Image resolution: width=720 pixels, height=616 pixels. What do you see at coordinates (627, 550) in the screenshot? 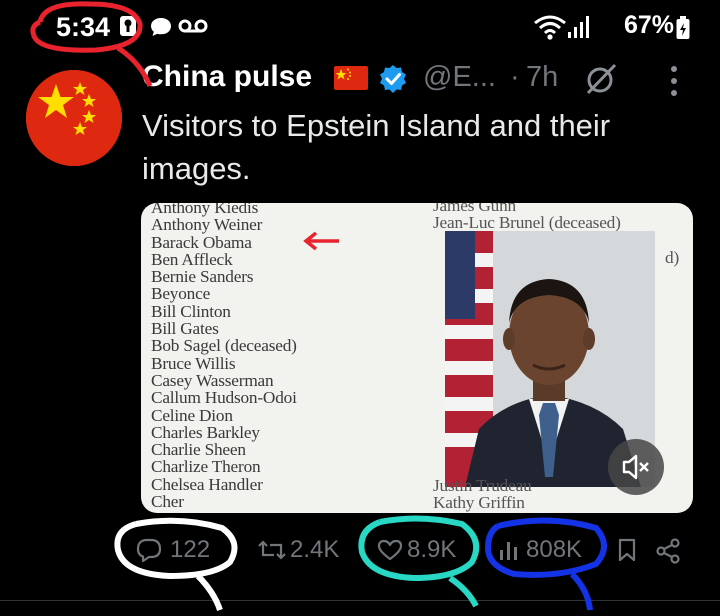
I see `bookmark-icon` at bounding box center [627, 550].